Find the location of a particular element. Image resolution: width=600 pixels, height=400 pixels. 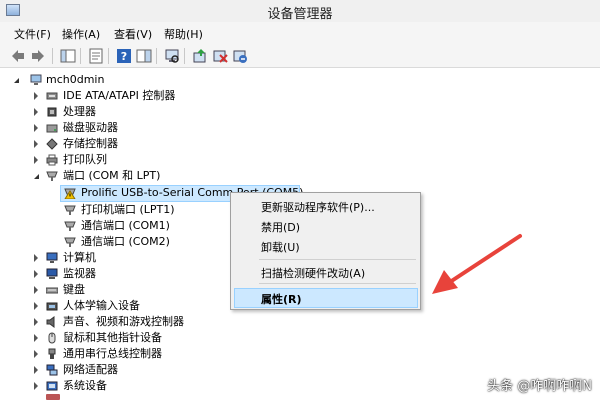

show-hide-console-tree-icon is located at coordinates (68, 56).